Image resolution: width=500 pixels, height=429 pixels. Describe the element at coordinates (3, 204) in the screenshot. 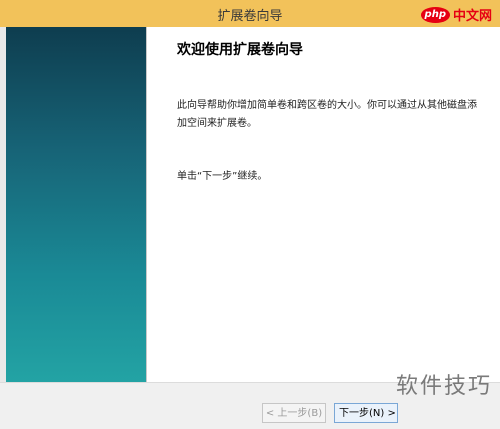

I see `side-panel-edge` at that location.